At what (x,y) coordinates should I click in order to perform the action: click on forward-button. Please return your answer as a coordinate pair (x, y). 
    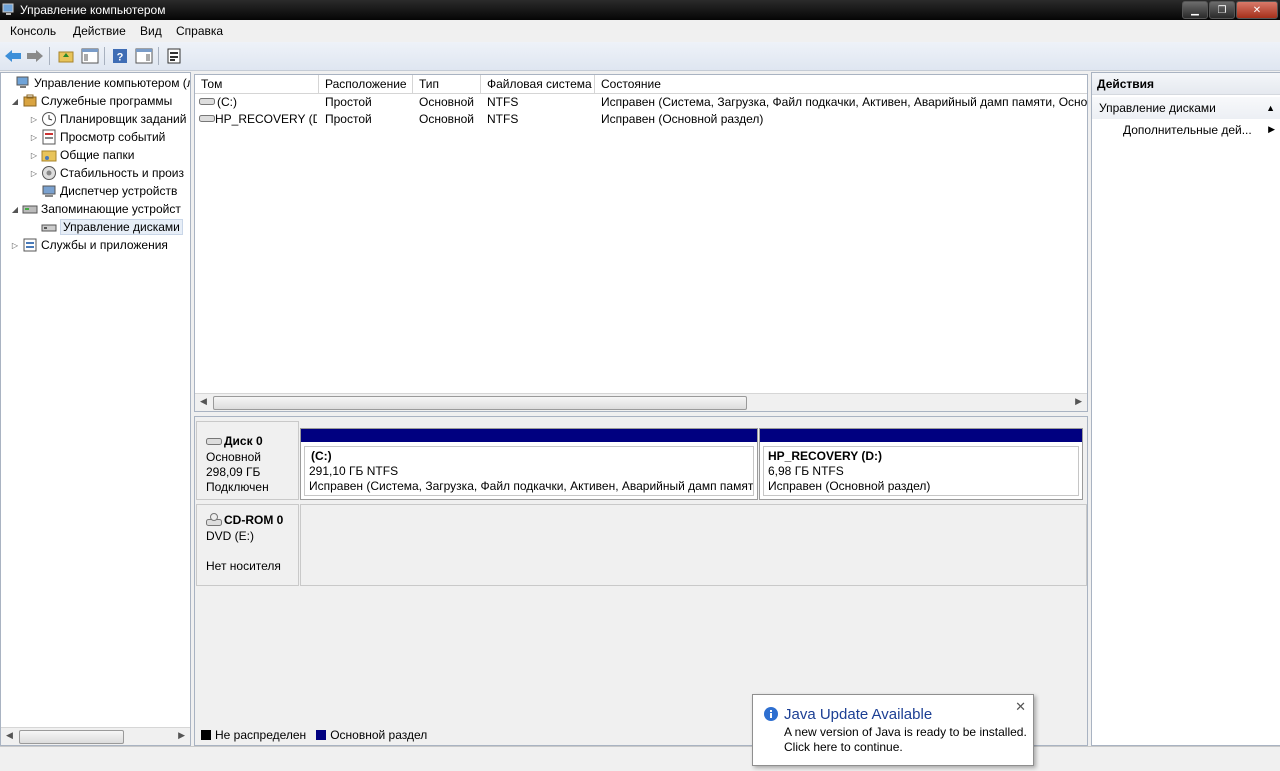
    Looking at the image, I should click on (35, 56).